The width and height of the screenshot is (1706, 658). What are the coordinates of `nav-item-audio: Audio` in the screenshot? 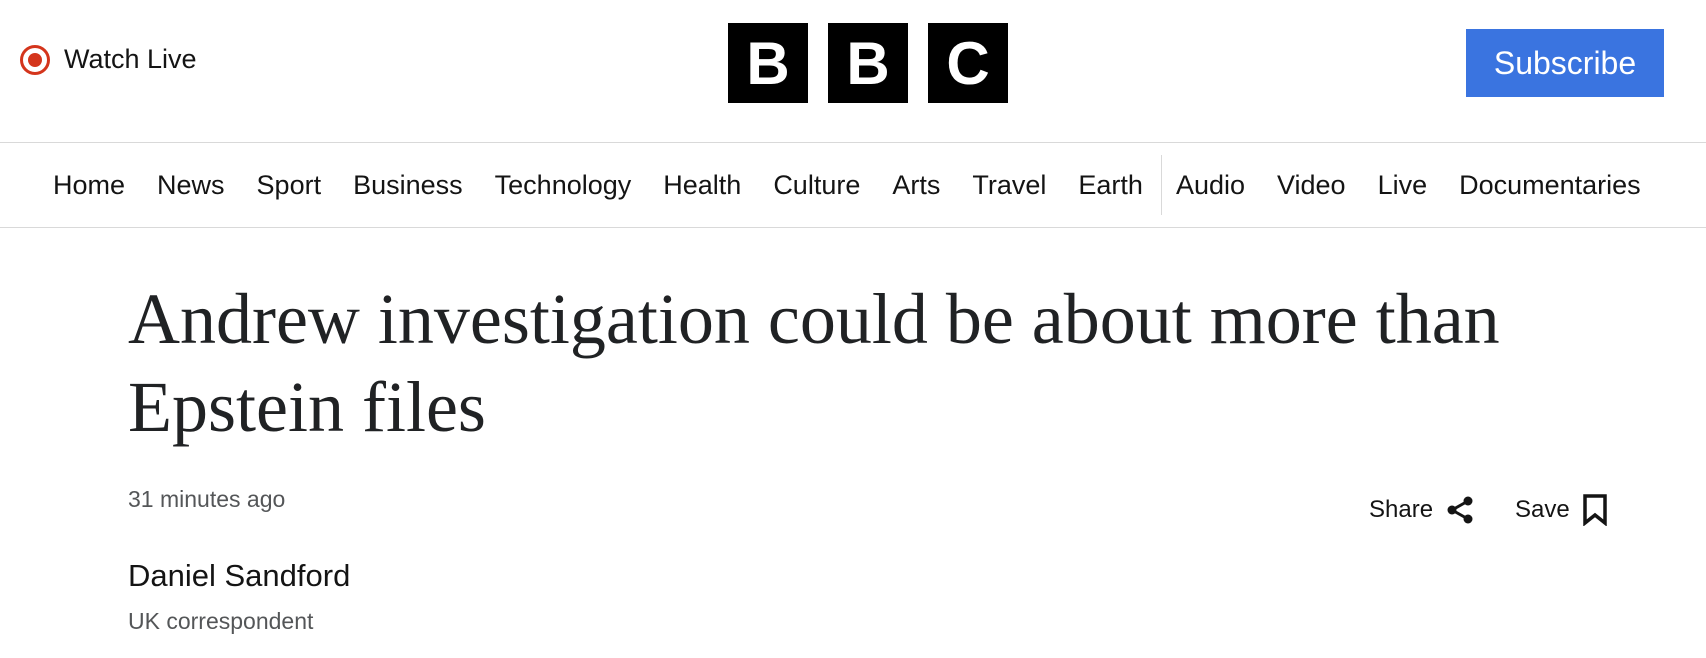 It's located at (1210, 185).